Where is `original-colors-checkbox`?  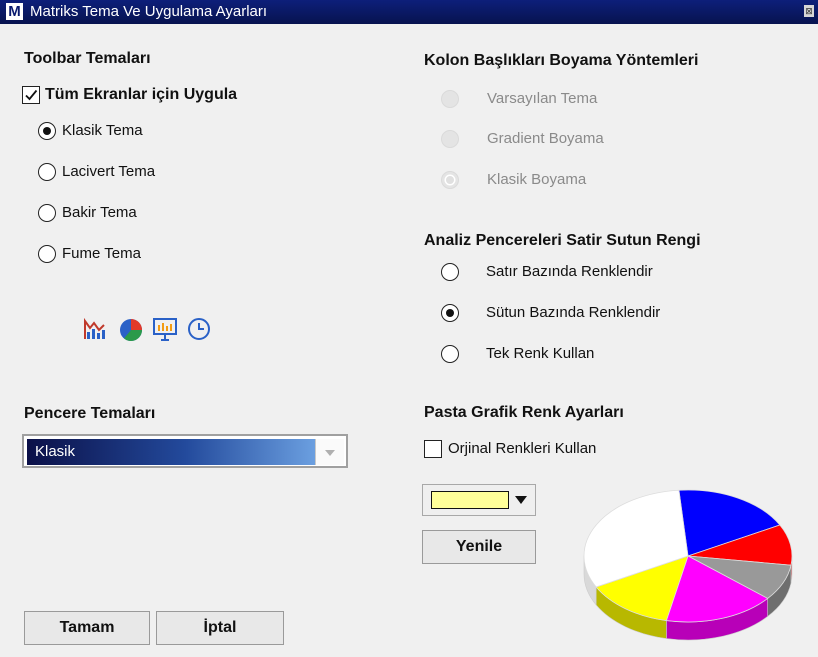
original-colors-checkbox is located at coordinates (433, 449).